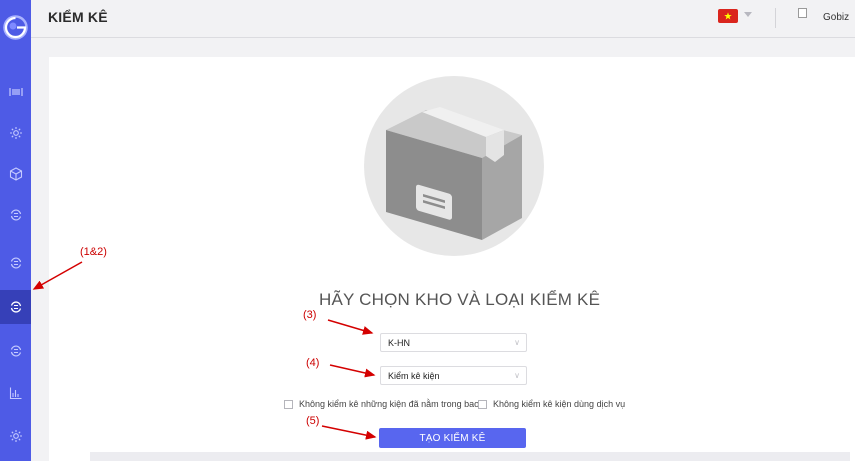 The height and width of the screenshot is (461, 855). Describe the element at coordinates (310, 315) in the screenshot. I see `annotation-3: (3)` at that location.